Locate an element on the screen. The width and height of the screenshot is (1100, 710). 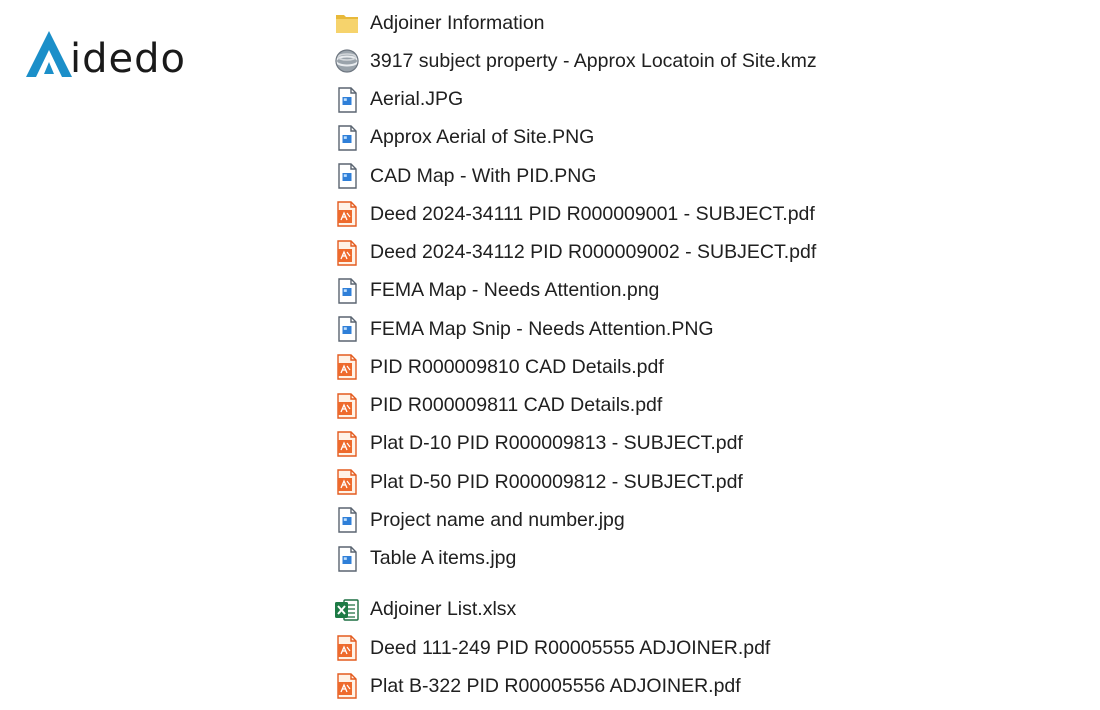
brand-logo: idedo is located at coordinates (105, 53).